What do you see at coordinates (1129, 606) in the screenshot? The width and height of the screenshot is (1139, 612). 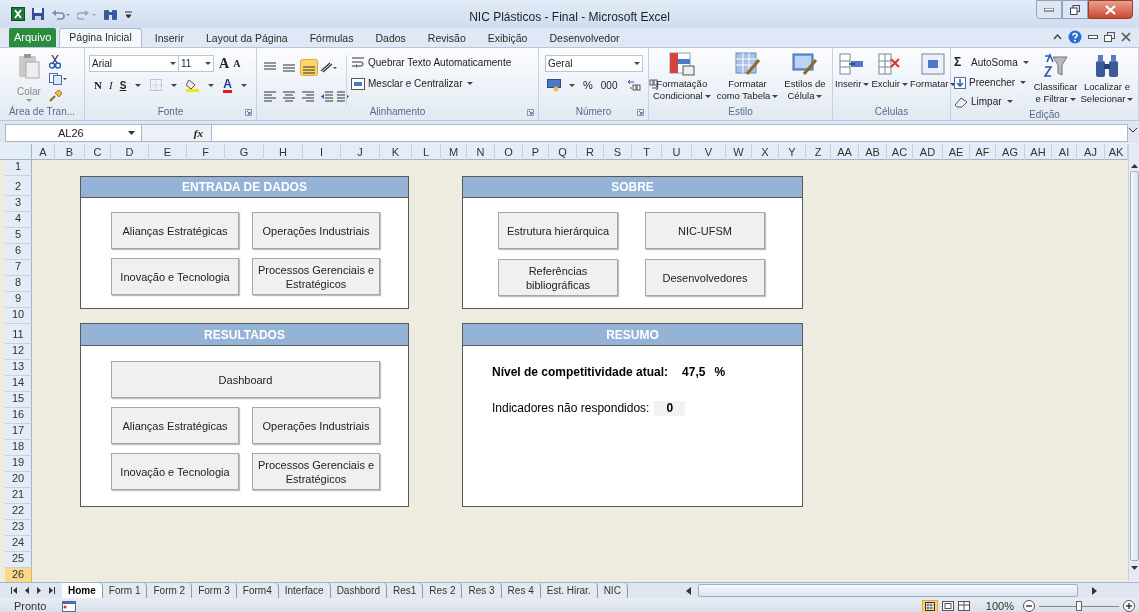 I see `zoom-in-icon` at bounding box center [1129, 606].